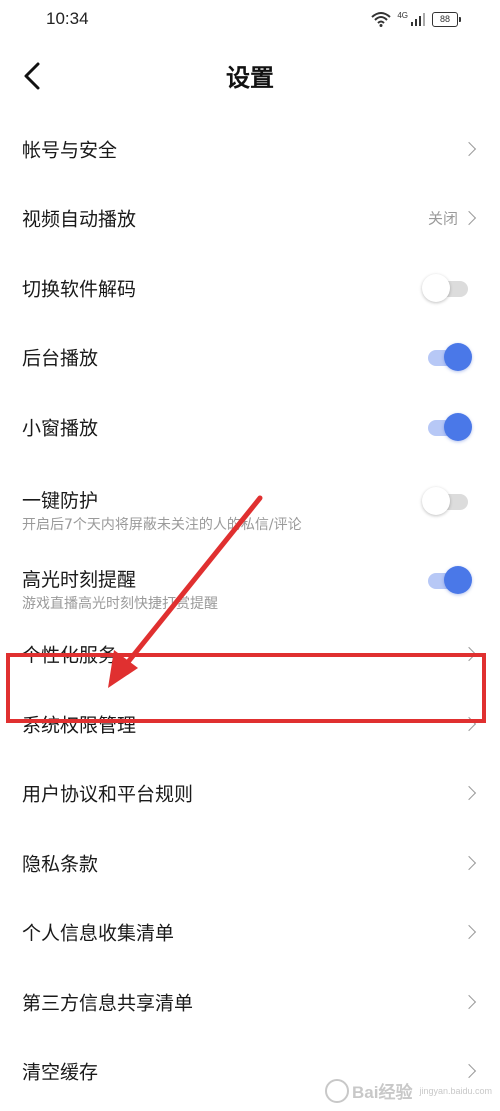 This screenshot has width=500, height=1111. What do you see at coordinates (250, 1002) in the screenshot?
I see `row-third-party-sharing: 第三方信息共享清单` at bounding box center [250, 1002].